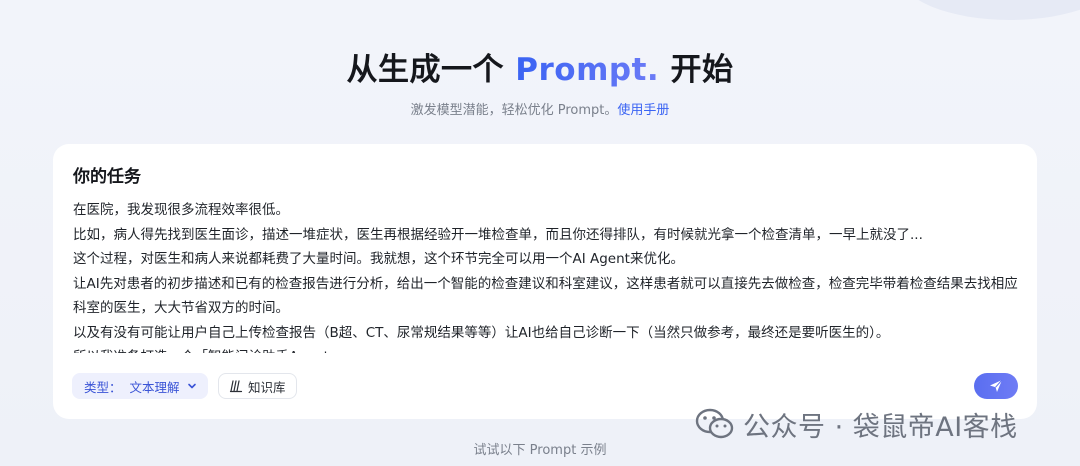 Image resolution: width=1080 pixels, height=466 pixels. Describe the element at coordinates (587, 70) in the screenshot. I see `title-accent: Prompt.` at that location.